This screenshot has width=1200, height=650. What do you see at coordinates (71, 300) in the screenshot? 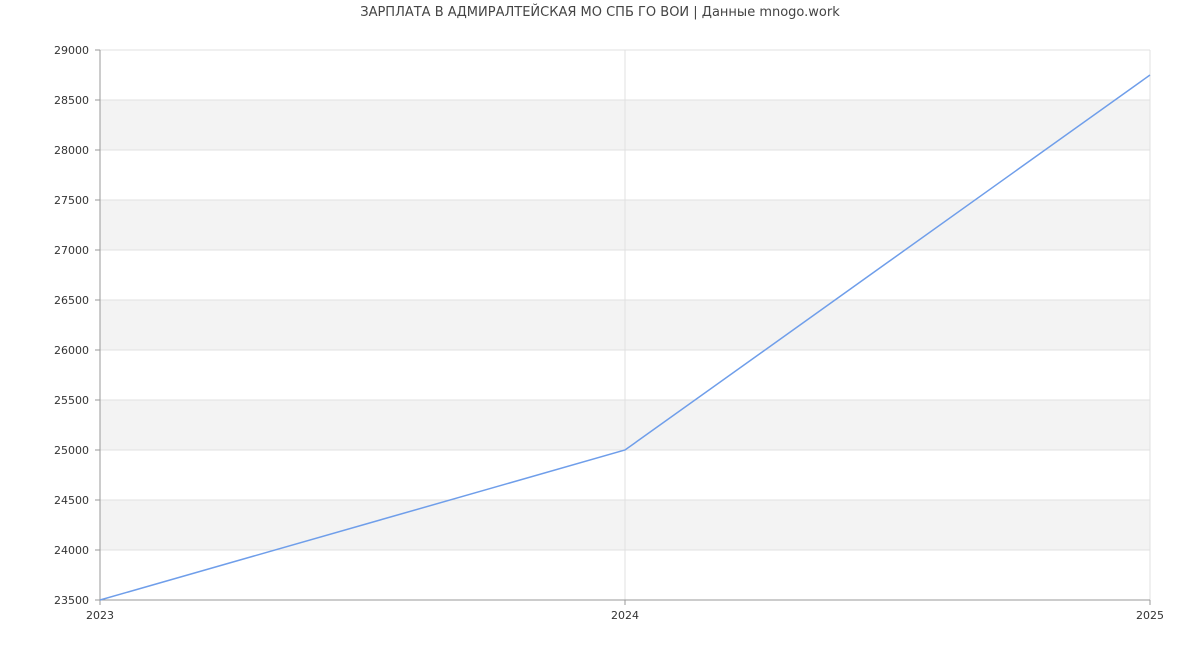
I see `y-tick-label: 26500` at bounding box center [71, 300].